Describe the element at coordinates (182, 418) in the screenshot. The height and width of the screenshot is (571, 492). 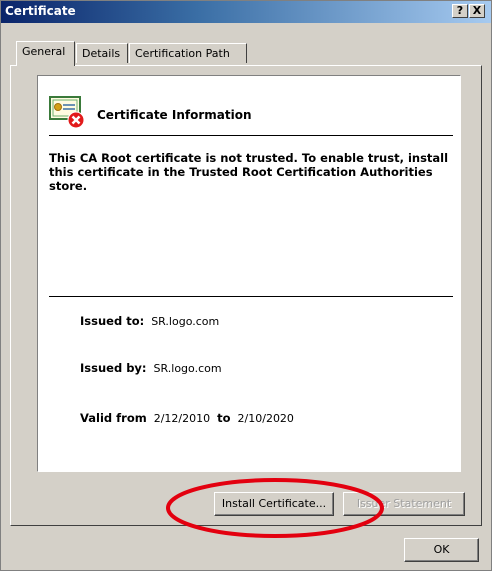
I see `valid-from-value: 2/12/2010` at that location.